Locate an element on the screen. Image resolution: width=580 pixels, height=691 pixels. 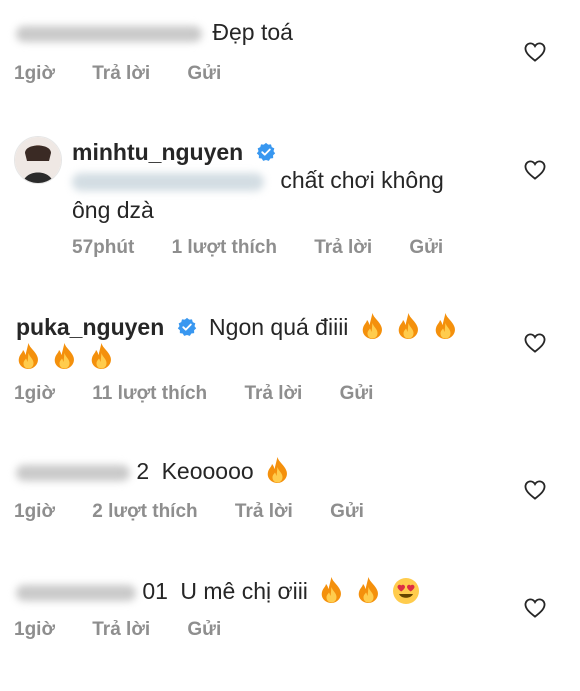
comment-username-row: minhtu_nguyen is located at coordinates (174, 152).